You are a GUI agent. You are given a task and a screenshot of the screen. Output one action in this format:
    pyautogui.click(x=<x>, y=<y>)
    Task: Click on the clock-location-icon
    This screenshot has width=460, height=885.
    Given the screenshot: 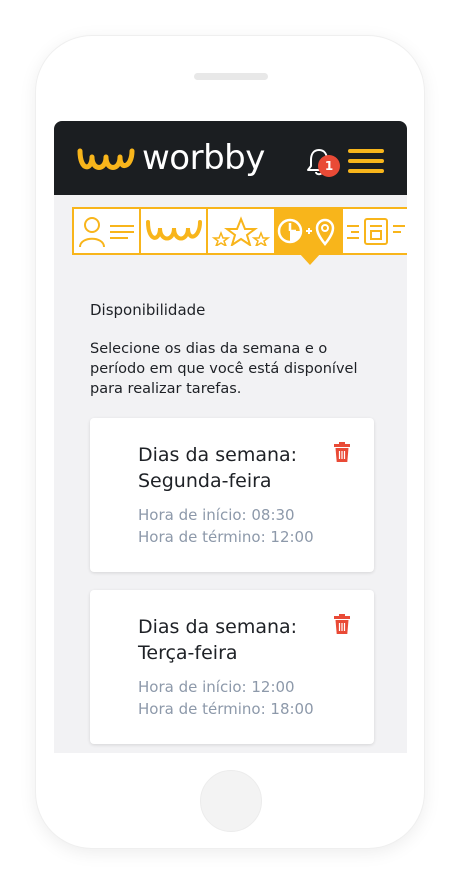 What is the action you would take?
    pyautogui.click(x=306, y=232)
    